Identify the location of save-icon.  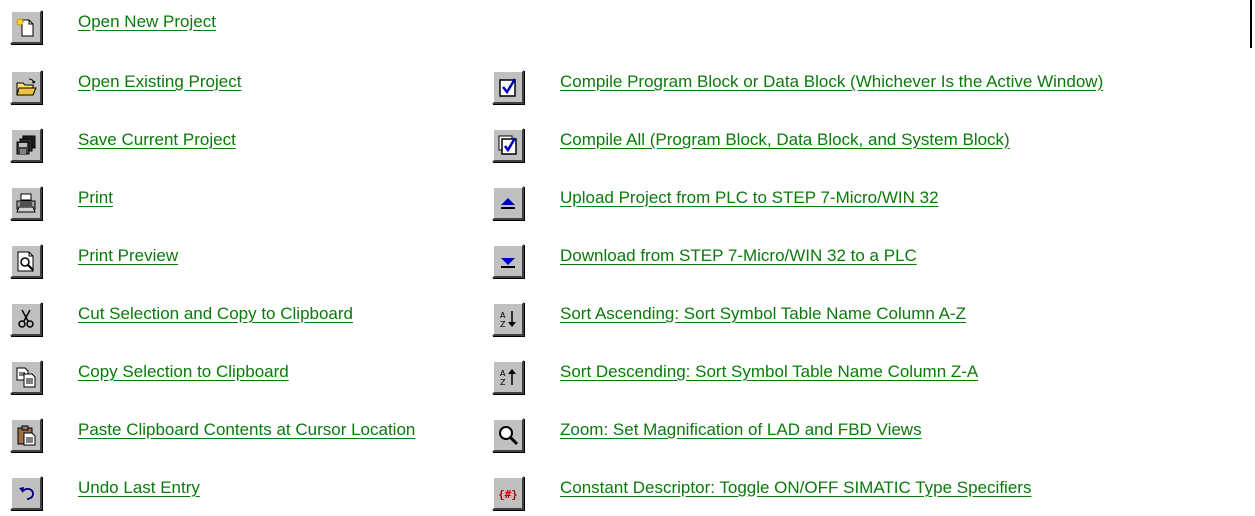
(26, 145).